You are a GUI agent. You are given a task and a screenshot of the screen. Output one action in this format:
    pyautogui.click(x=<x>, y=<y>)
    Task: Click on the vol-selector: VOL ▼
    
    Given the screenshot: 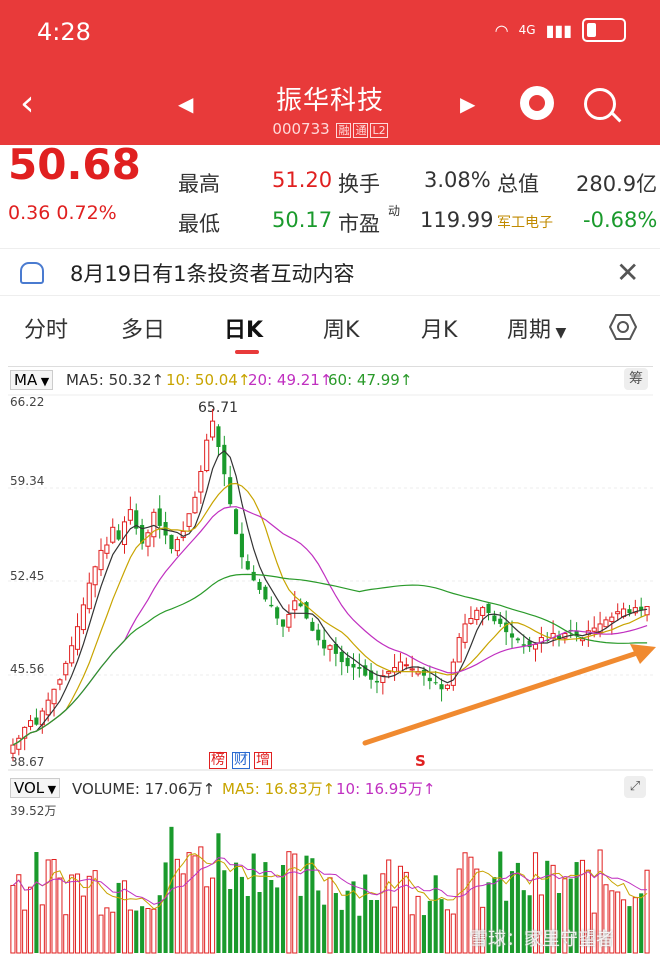 What is the action you would take?
    pyautogui.click(x=35, y=788)
    